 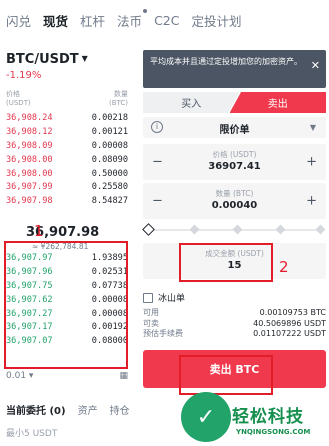 I want to click on fee-label: 预估手续费, so click(x=163, y=333).